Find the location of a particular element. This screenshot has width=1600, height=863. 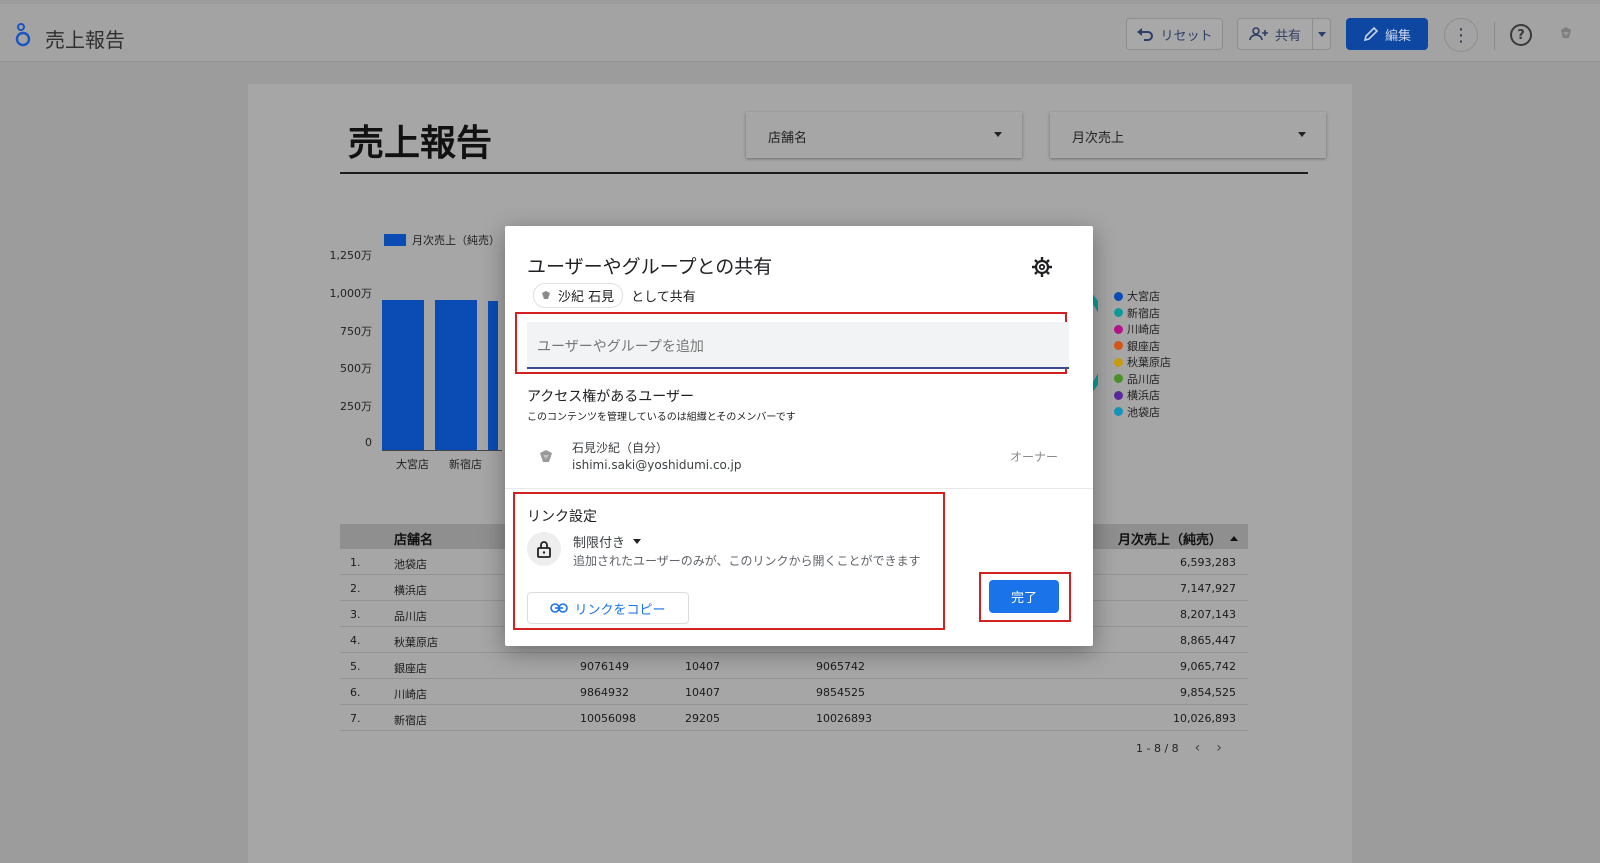

more-options-button: ⋮ is located at coordinates (1461, 35).